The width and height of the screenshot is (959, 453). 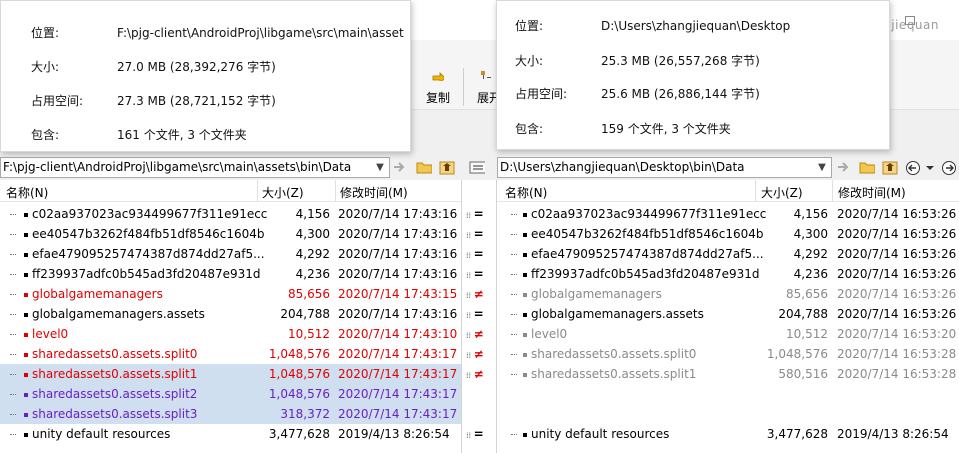 I want to click on info-row-location: 位置: D:\Users\zhangjiequan\Desktop, so click(x=653, y=26).